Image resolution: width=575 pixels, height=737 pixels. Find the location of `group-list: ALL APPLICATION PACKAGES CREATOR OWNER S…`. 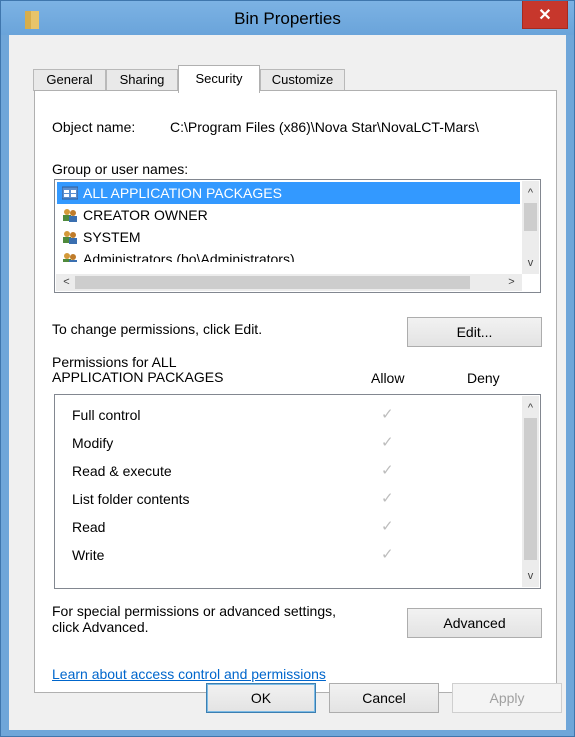

group-list: ALL APPLICATION PACKAGES CREATOR OWNER S… is located at coordinates (297, 236).